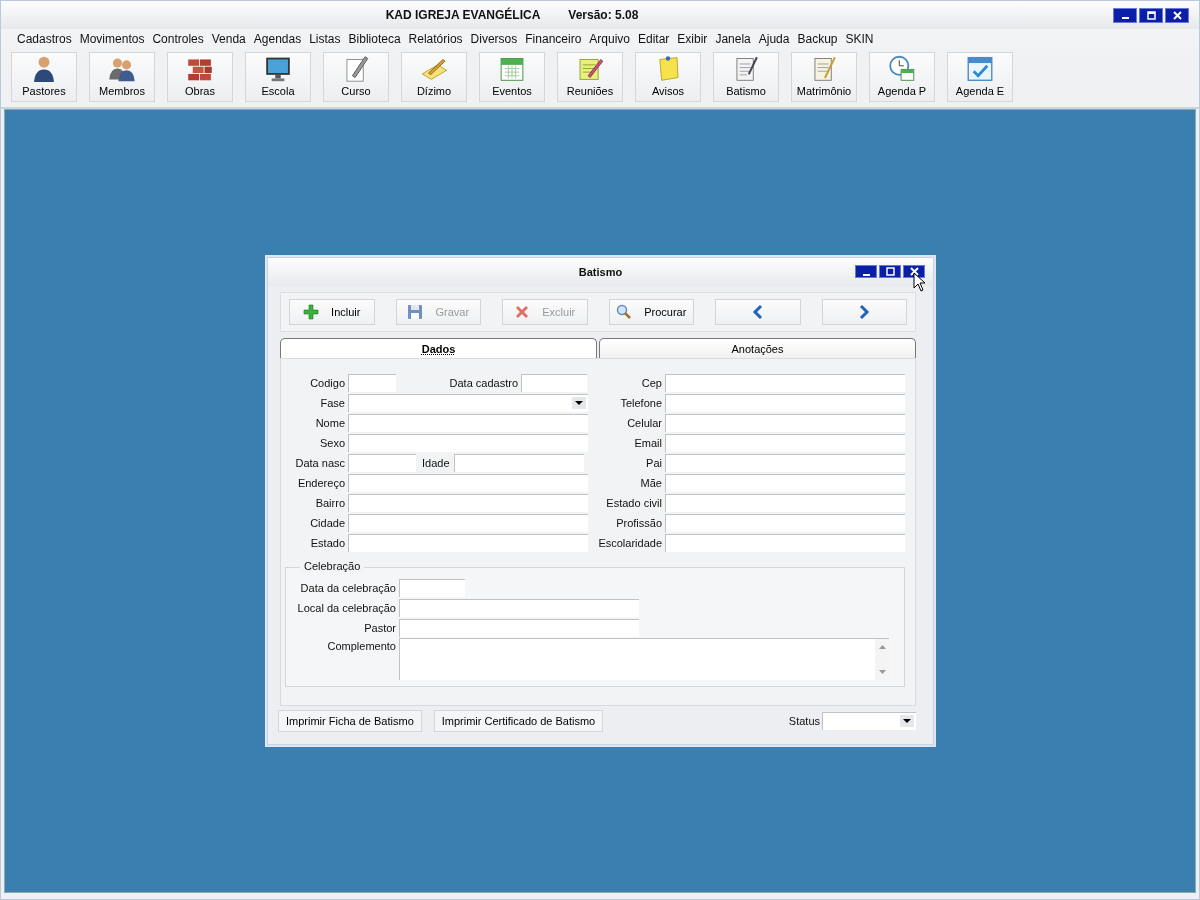 The height and width of the screenshot is (900, 1200). Describe the element at coordinates (332, 312) in the screenshot. I see `action-button: Incluir` at that location.